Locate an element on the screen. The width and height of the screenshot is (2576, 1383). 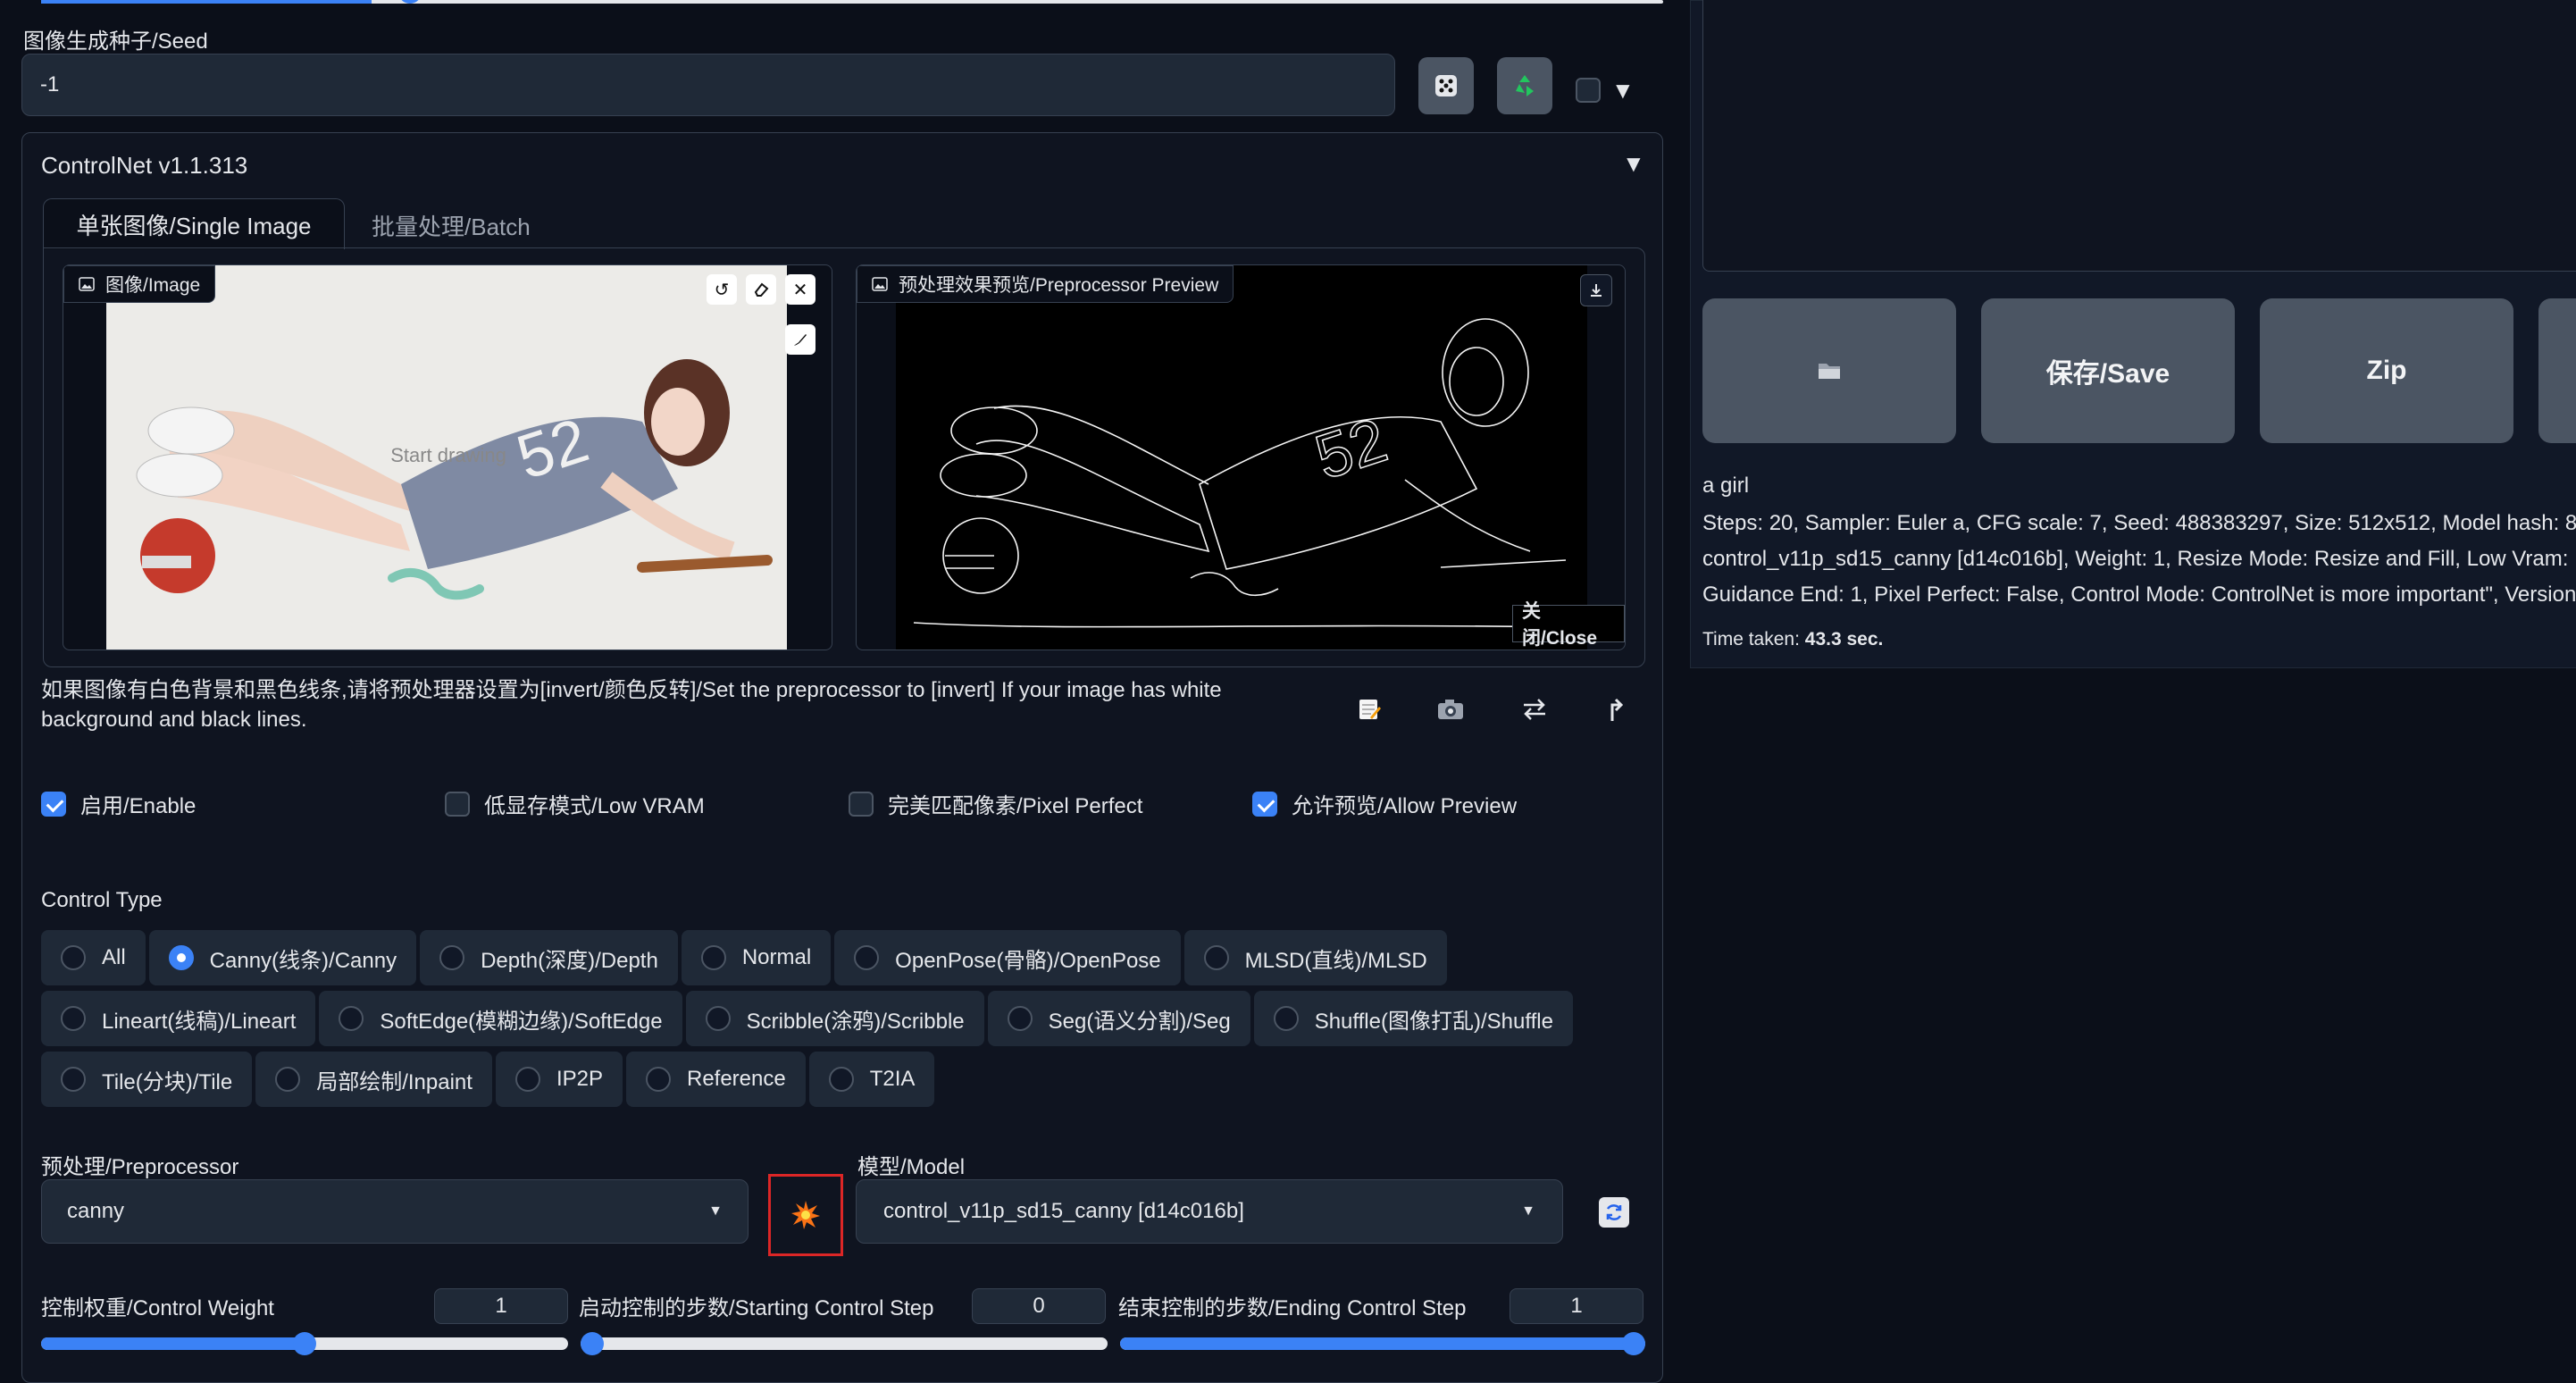
control-type-shuffle: Shuffle(图像打乱)/Shuffle is located at coordinates (1413, 1019).